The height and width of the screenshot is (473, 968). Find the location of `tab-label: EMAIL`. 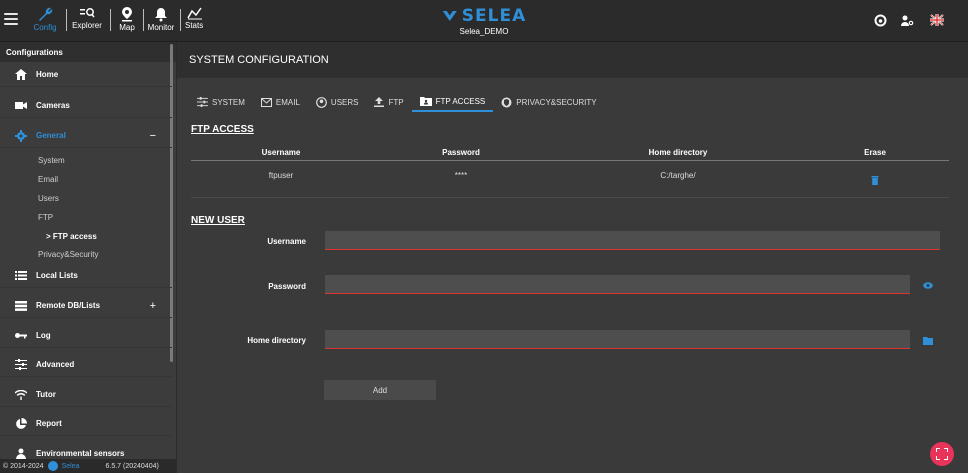

tab-label: EMAIL is located at coordinates (287, 102).